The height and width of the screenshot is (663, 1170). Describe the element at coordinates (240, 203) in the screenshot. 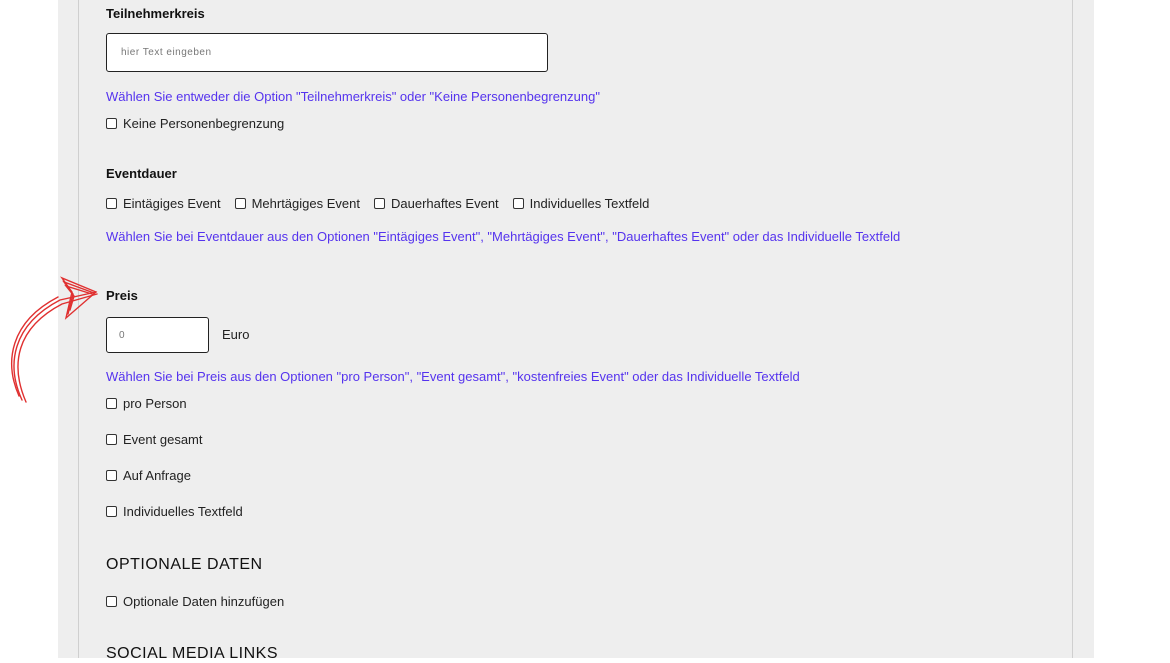

I see `duration-checkbox-multi-day` at that location.